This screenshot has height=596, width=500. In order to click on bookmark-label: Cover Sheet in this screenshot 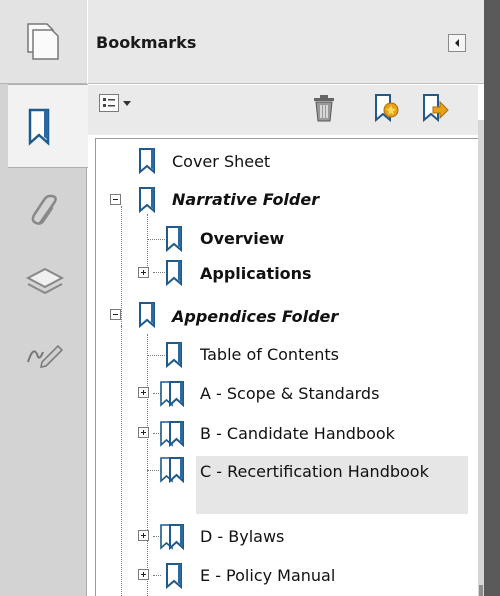, I will do `click(221, 161)`.